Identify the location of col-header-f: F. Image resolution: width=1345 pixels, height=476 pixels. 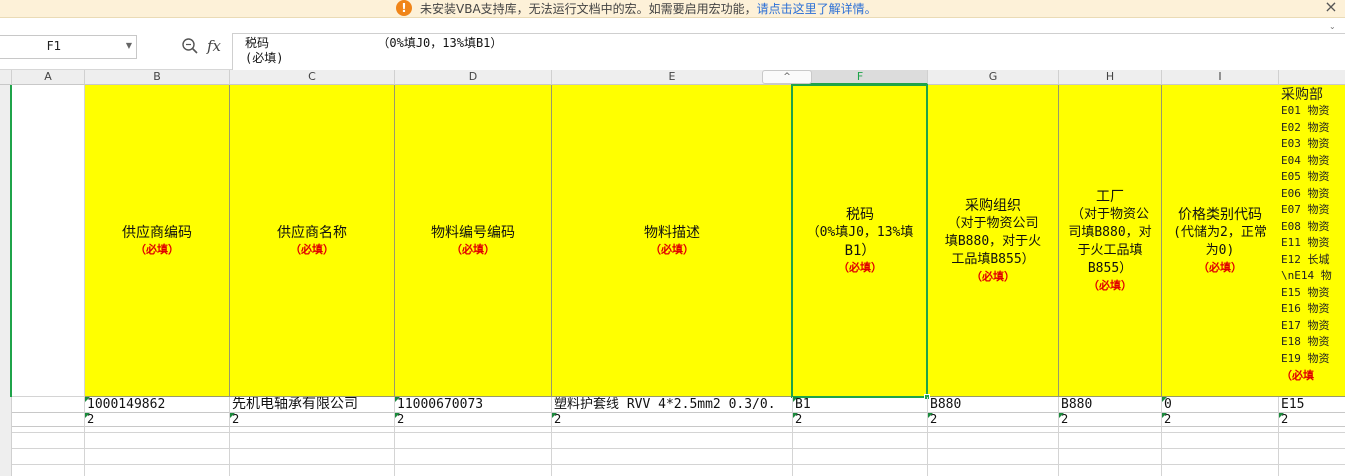
(860, 77).